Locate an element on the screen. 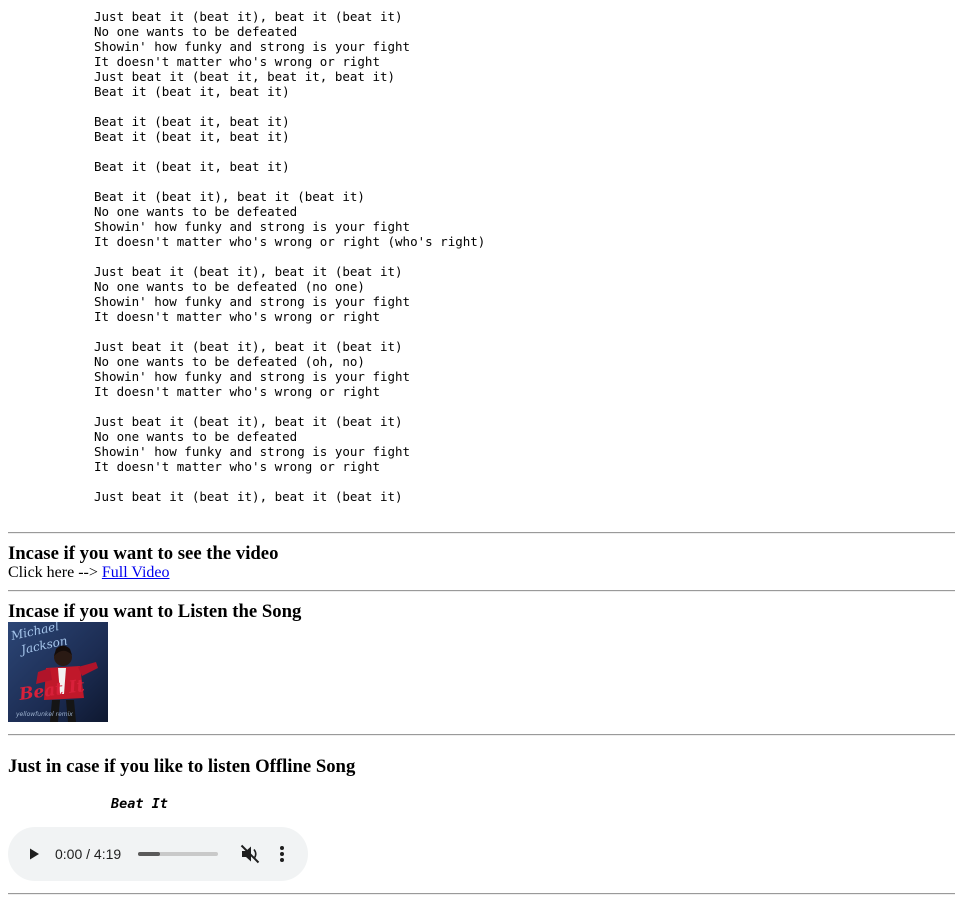  video-link-line: Click here --> Full Video is located at coordinates (89, 573).